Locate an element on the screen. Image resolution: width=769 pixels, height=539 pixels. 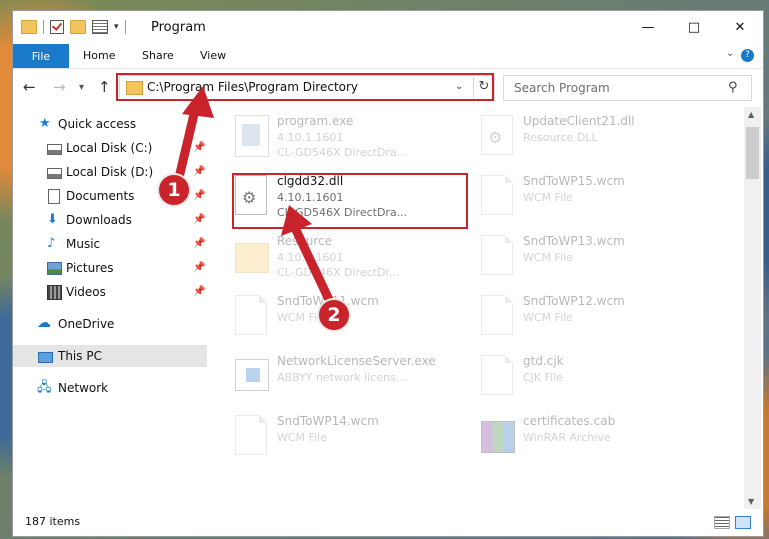
file-name: program.exe is located at coordinates (315, 121).